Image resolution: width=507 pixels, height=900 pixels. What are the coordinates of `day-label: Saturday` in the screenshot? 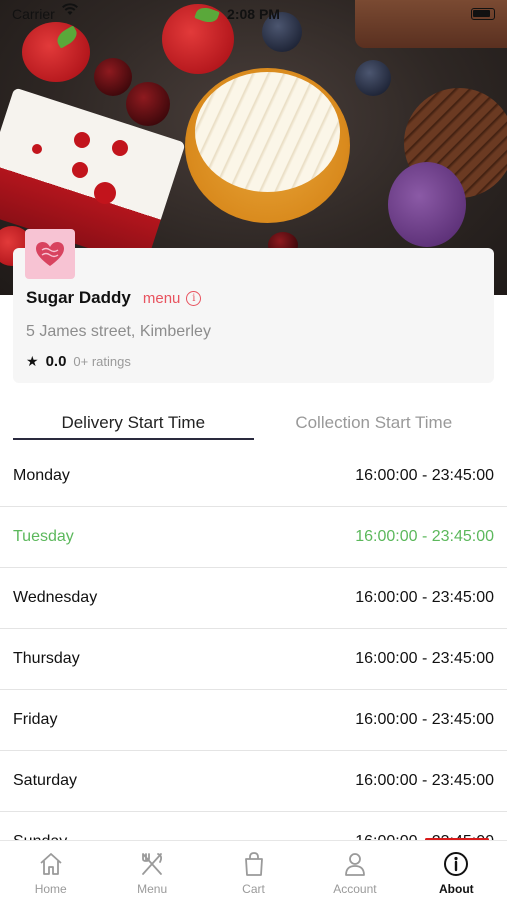 It's located at (45, 780).